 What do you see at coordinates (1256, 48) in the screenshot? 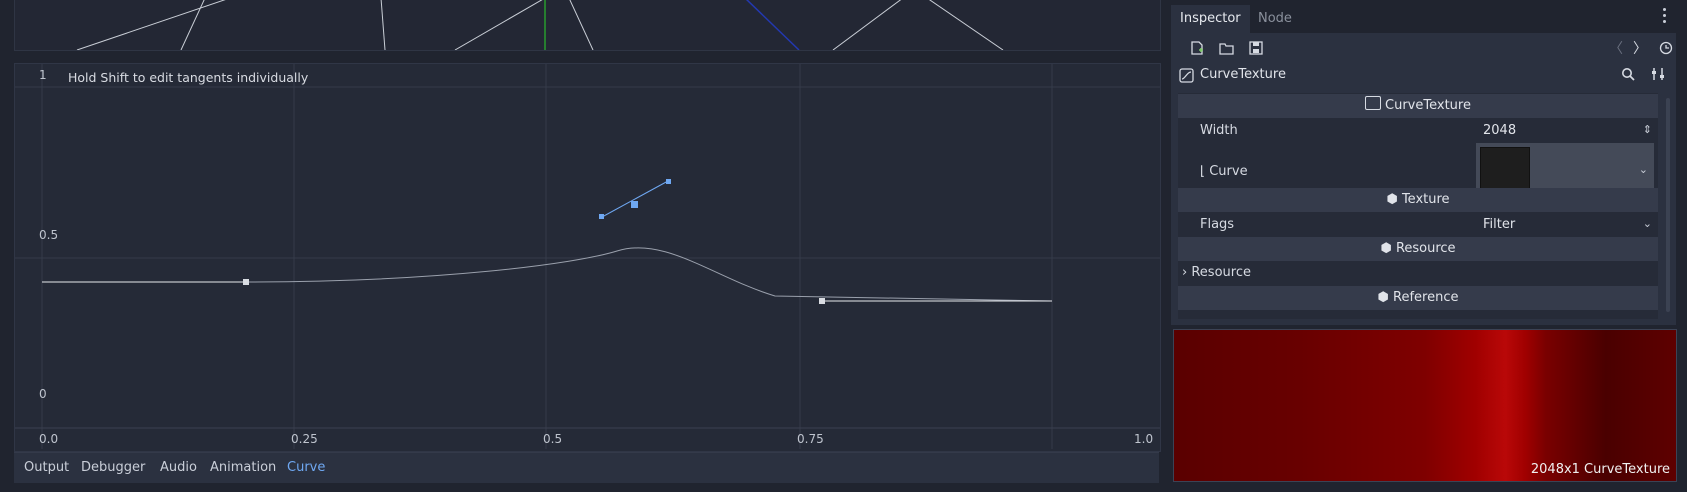
I see `save-icon` at bounding box center [1256, 48].